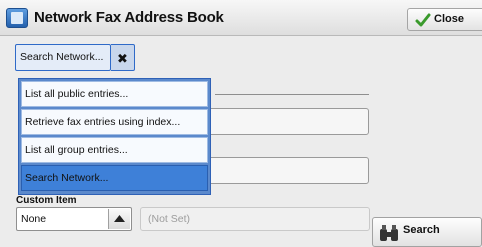 Image resolution: width=482 pixels, height=247 pixels. What do you see at coordinates (34, 219) in the screenshot?
I see `custom-item-value: None` at bounding box center [34, 219].